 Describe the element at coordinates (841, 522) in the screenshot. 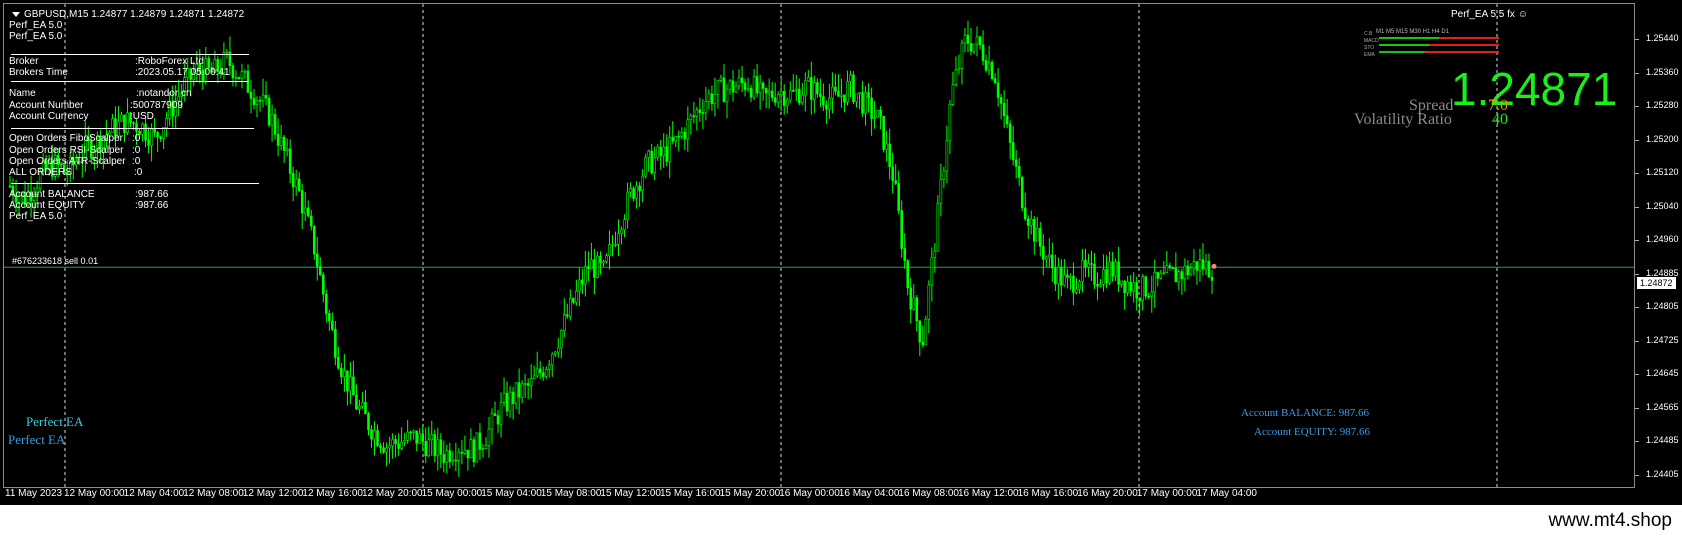

I see `footer-bar: www.mt4.shop` at that location.